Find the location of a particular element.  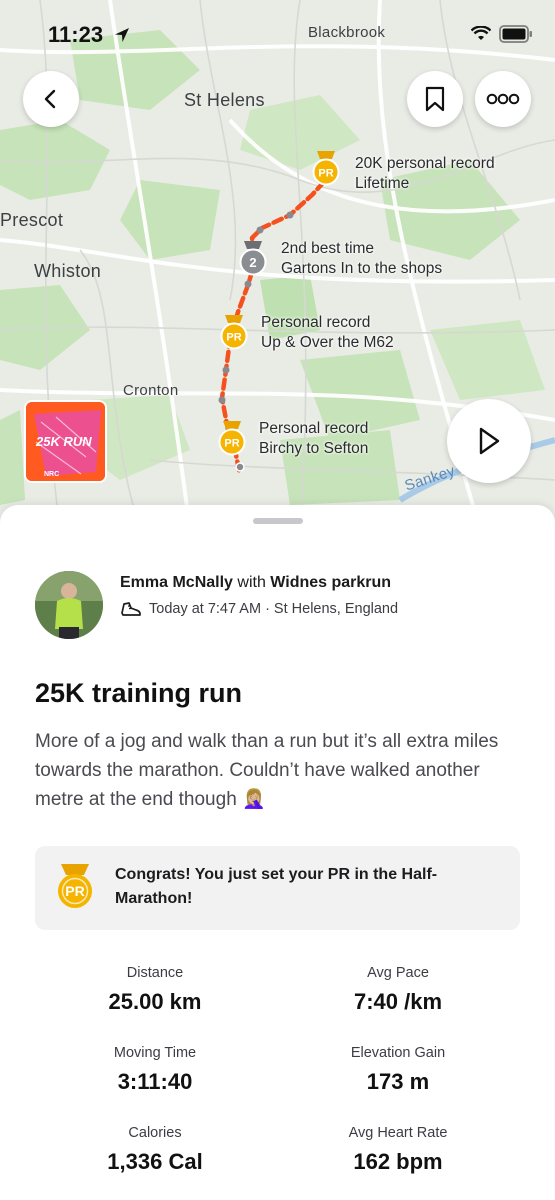

activity-photo-thumbnail: NRC 25K RUN is located at coordinates (65, 441).